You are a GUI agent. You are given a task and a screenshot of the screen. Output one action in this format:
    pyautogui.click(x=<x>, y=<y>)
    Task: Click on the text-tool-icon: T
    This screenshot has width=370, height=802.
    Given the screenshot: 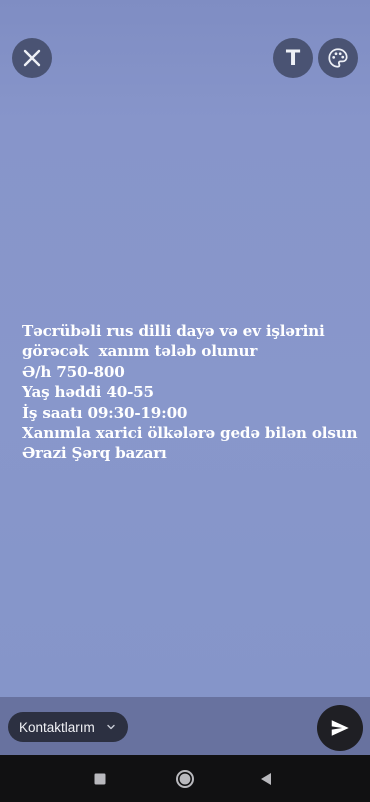 What is the action you would take?
    pyautogui.click(x=293, y=57)
    